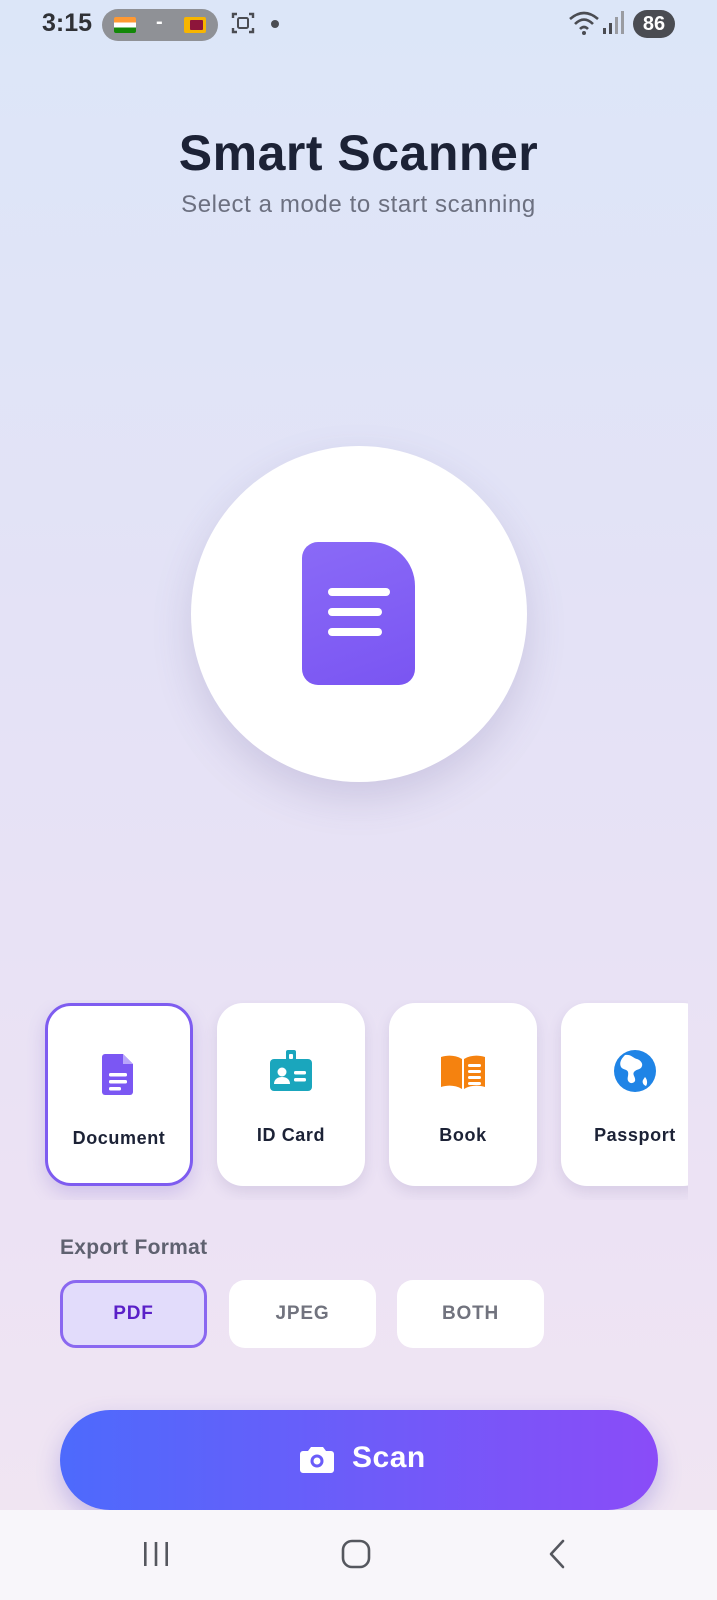 The image size is (717, 1600). What do you see at coordinates (389, 1457) in the screenshot?
I see `scan-button-label: Scan` at bounding box center [389, 1457].